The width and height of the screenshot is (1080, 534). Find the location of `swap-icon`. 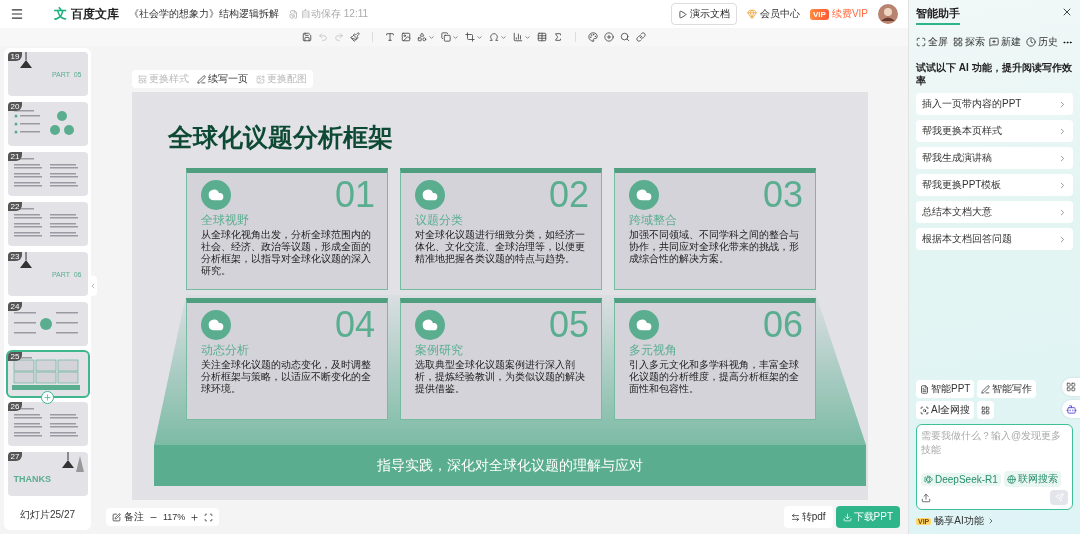

swap-icon is located at coordinates (795, 517).